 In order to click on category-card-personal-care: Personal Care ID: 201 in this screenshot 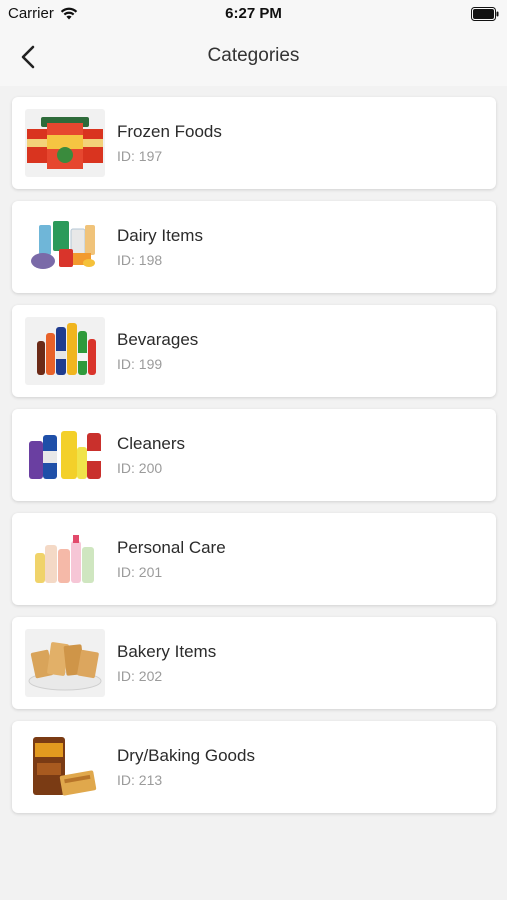, I will do `click(254, 559)`.